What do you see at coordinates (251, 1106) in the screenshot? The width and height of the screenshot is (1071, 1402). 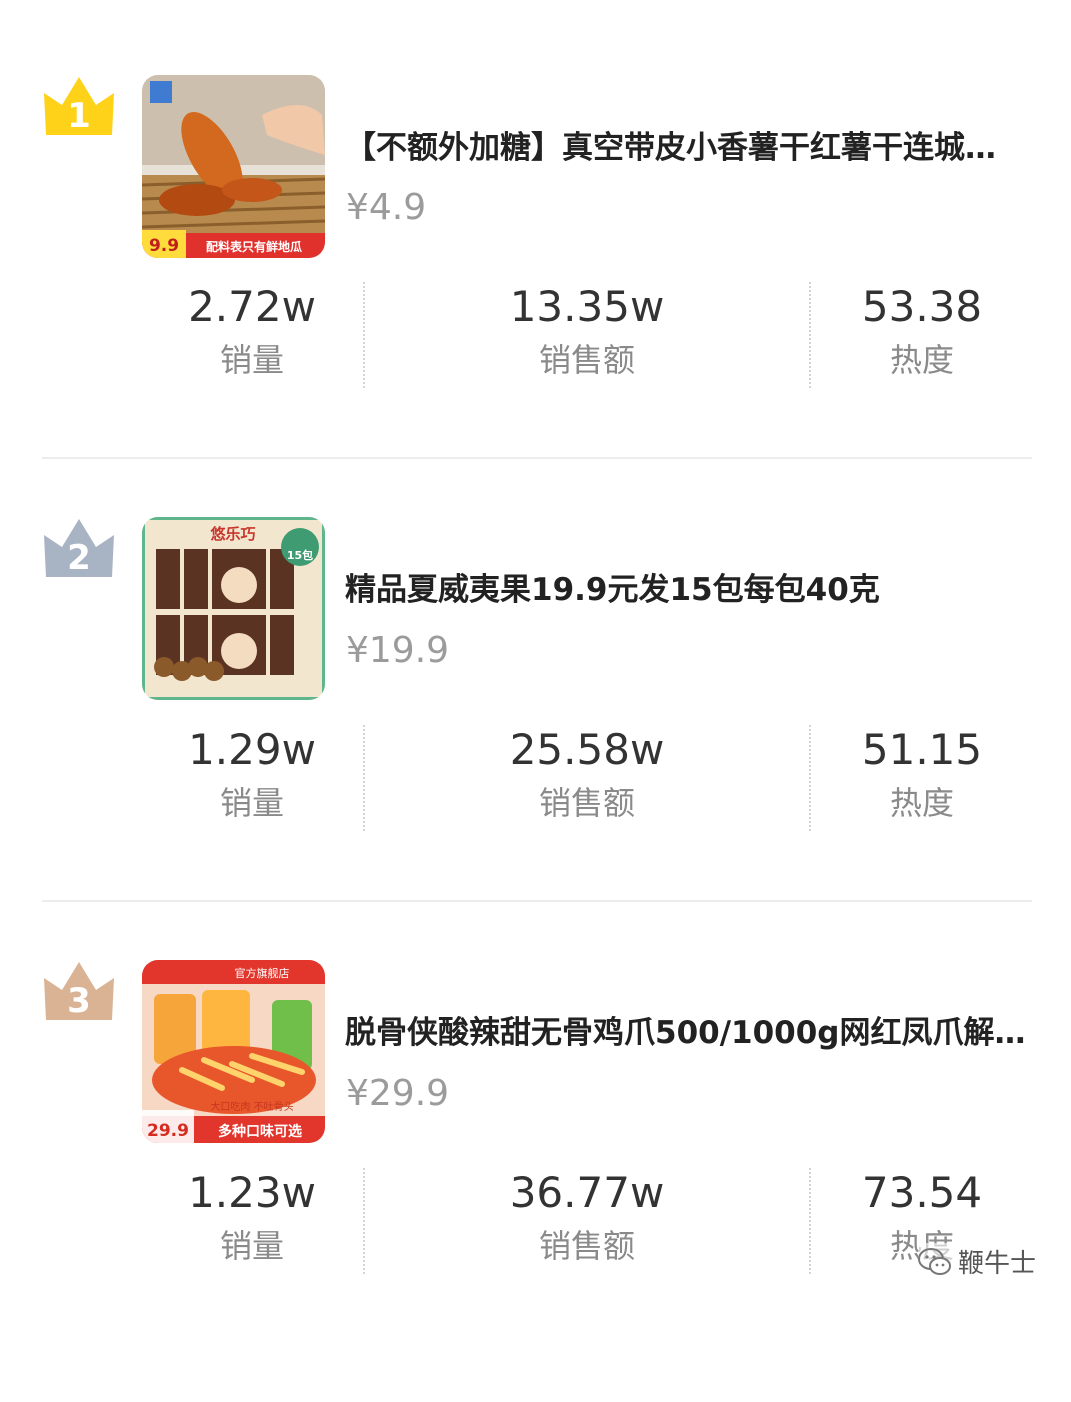 I see `thumb-sub: 大口吃肉 不吐骨头` at bounding box center [251, 1106].